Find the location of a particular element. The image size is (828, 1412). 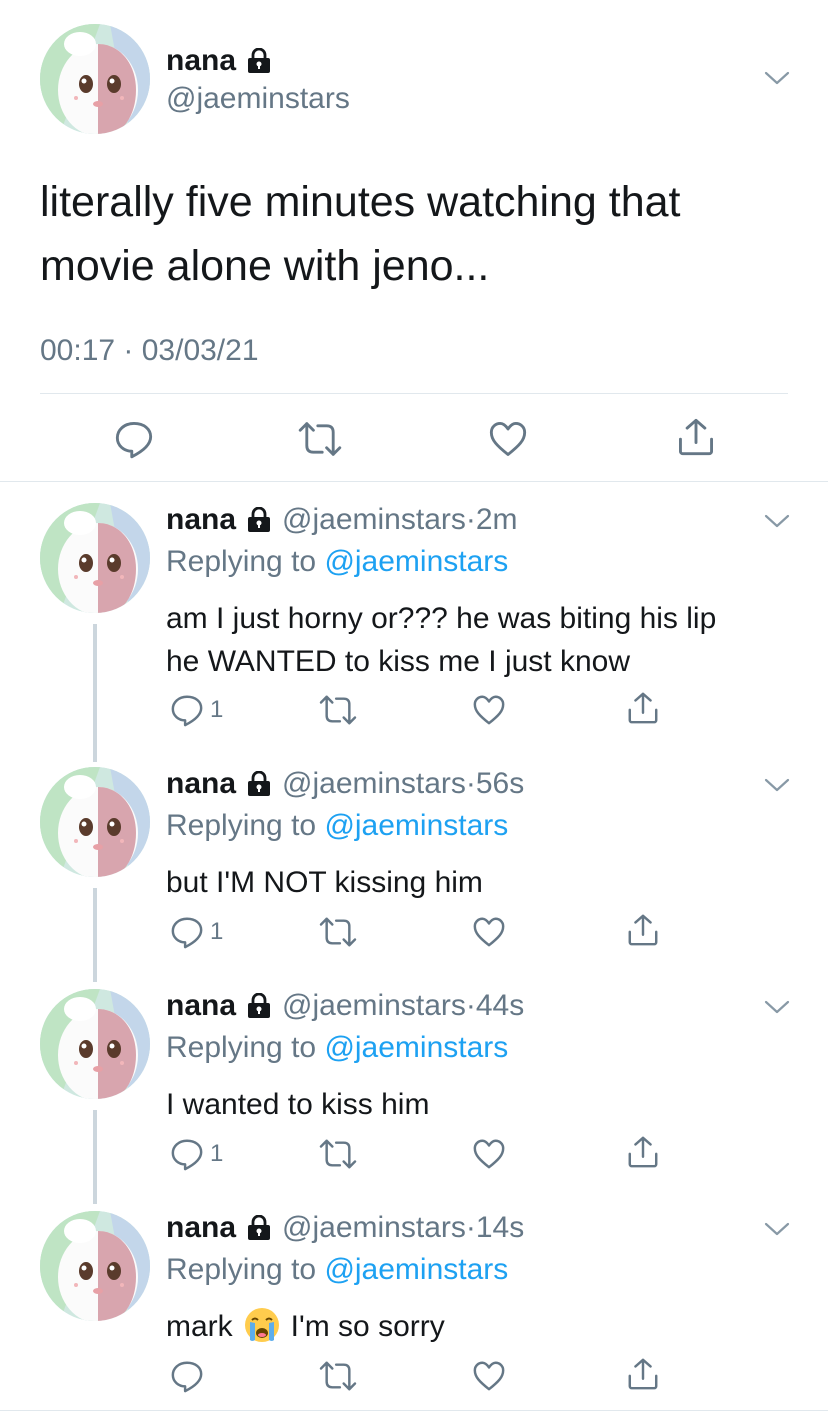

reply-header: nana @jaeminstars · 56s is located at coordinates (345, 784).